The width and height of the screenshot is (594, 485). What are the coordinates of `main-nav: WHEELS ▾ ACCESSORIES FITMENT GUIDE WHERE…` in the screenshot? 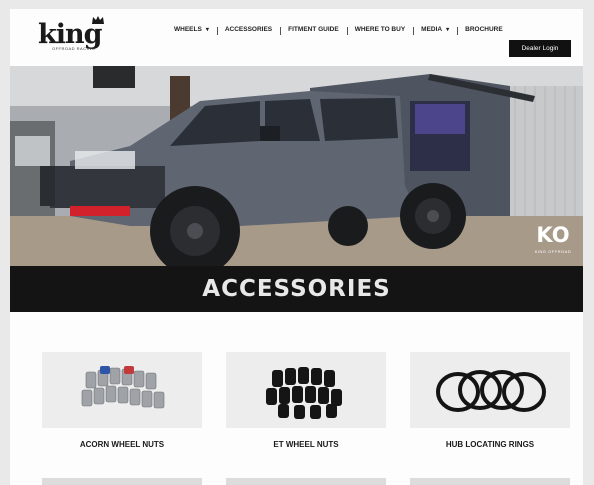 It's located at (338, 29).